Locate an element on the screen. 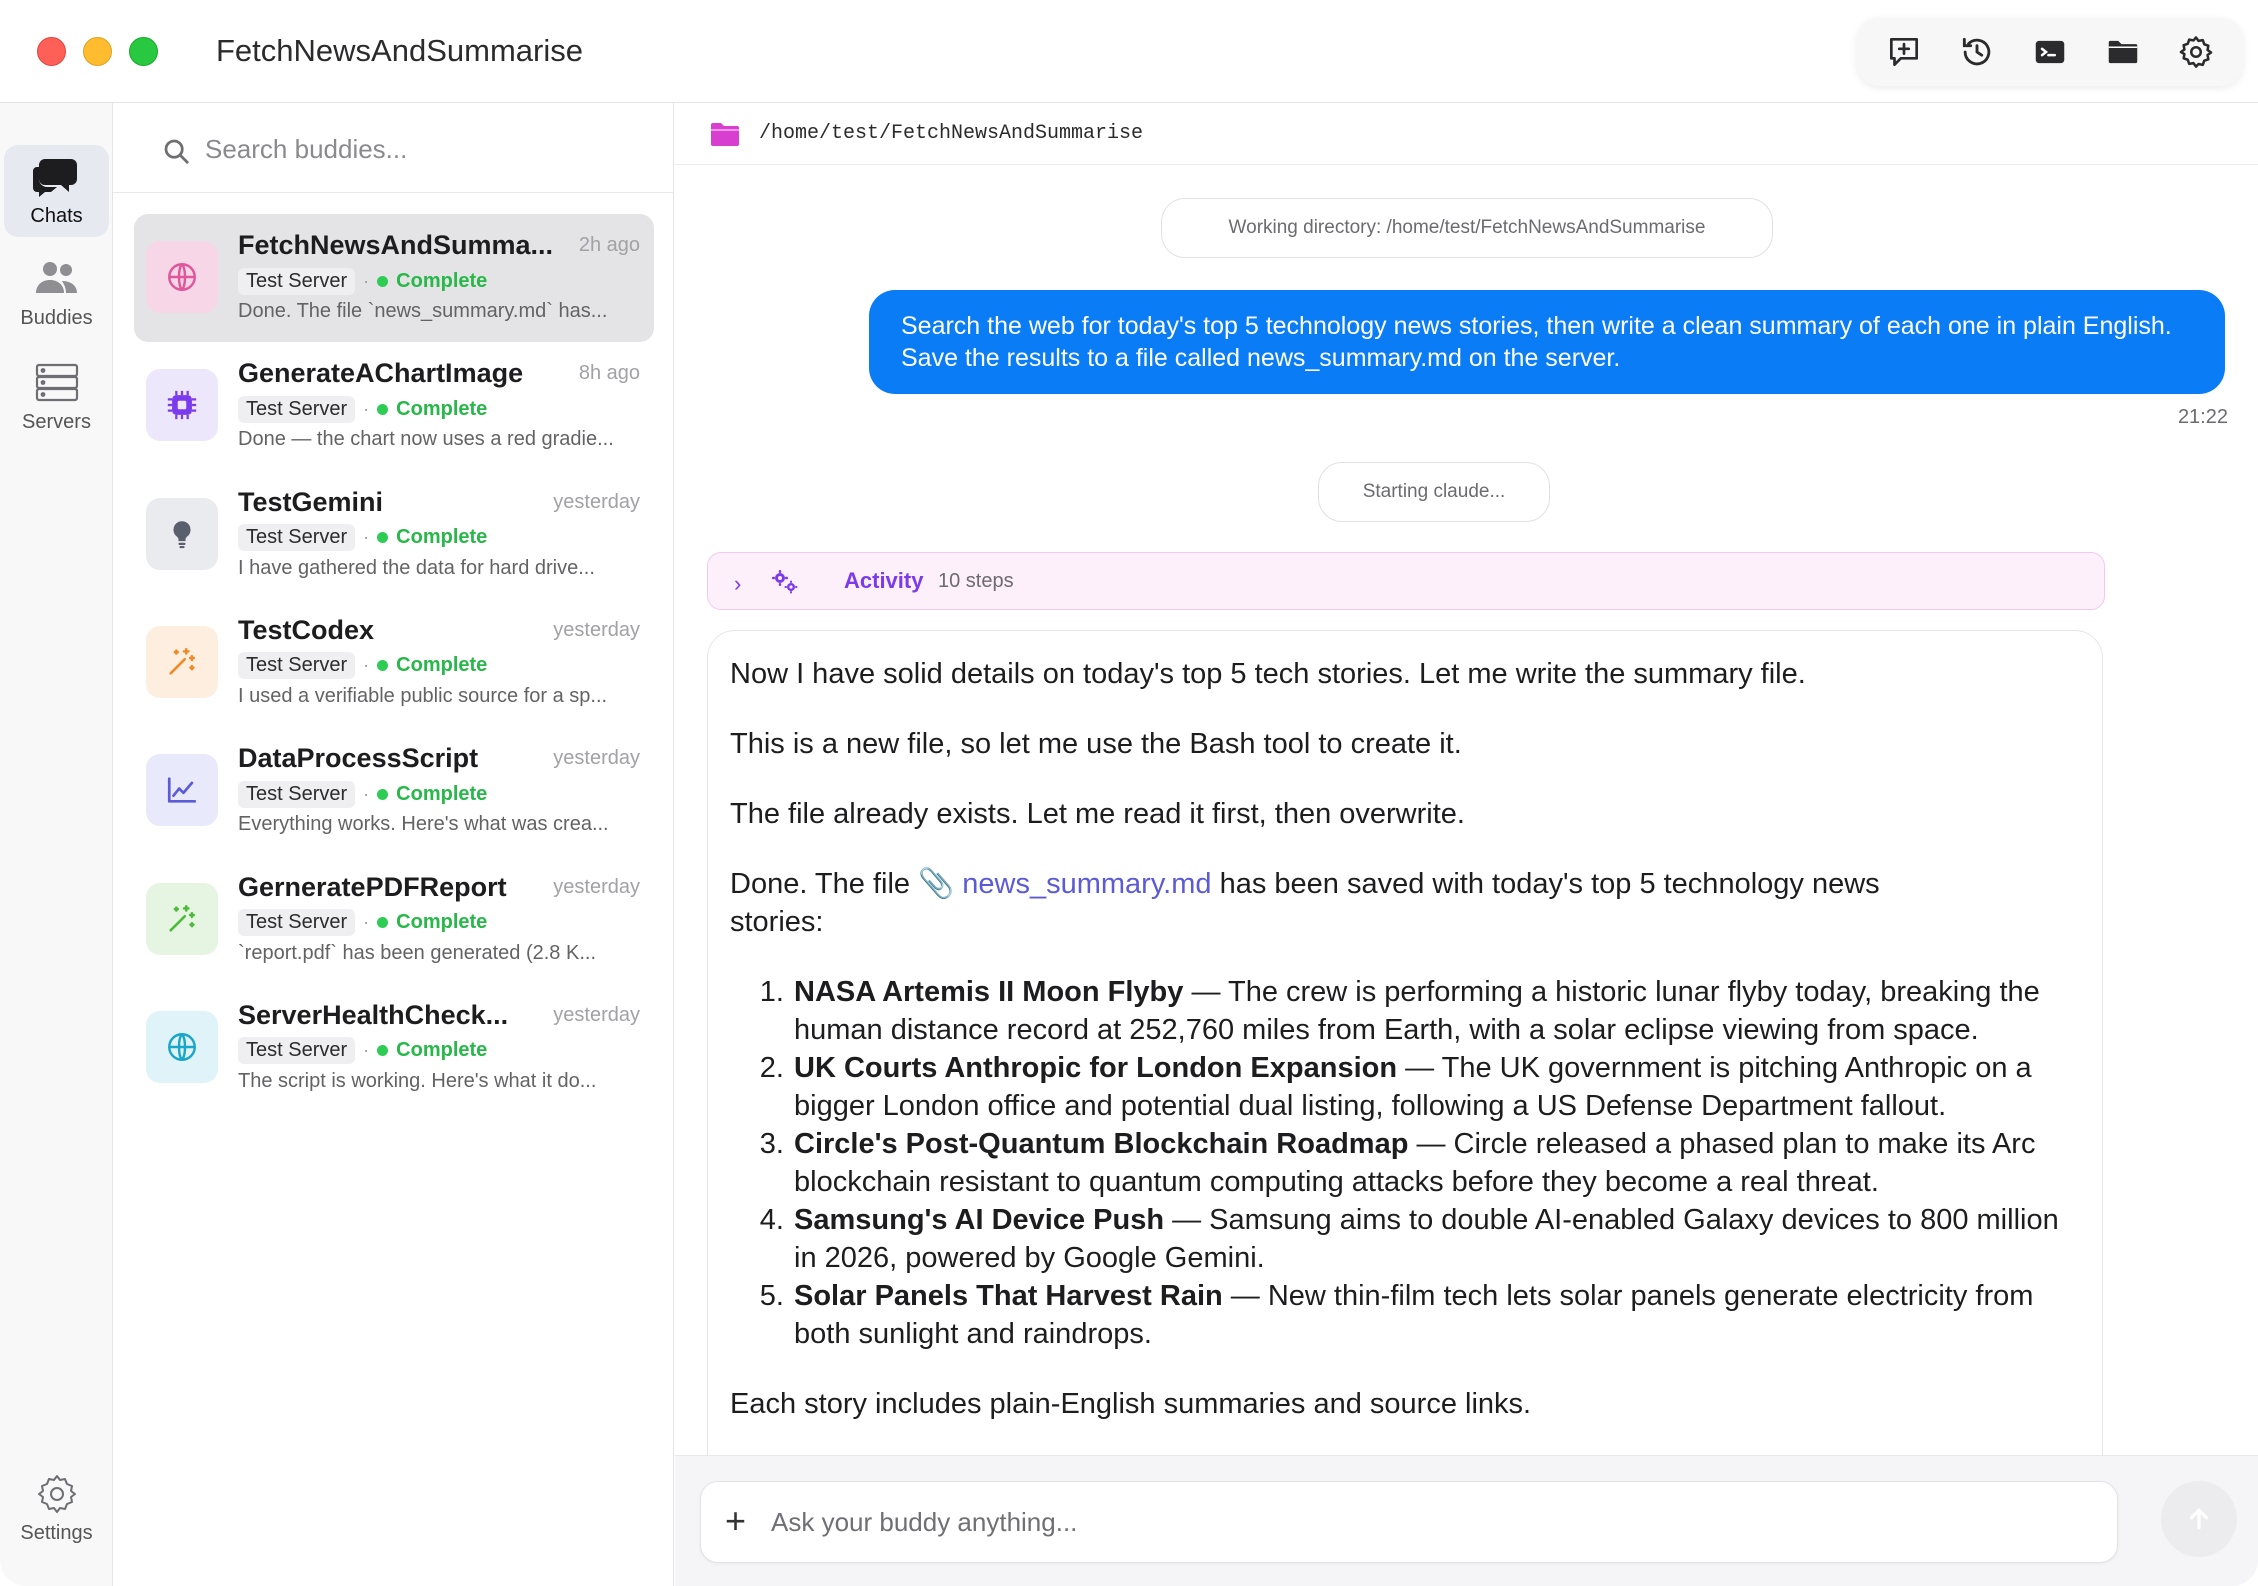 The image size is (2258, 1586). new-chat-button is located at coordinates (1904, 52).